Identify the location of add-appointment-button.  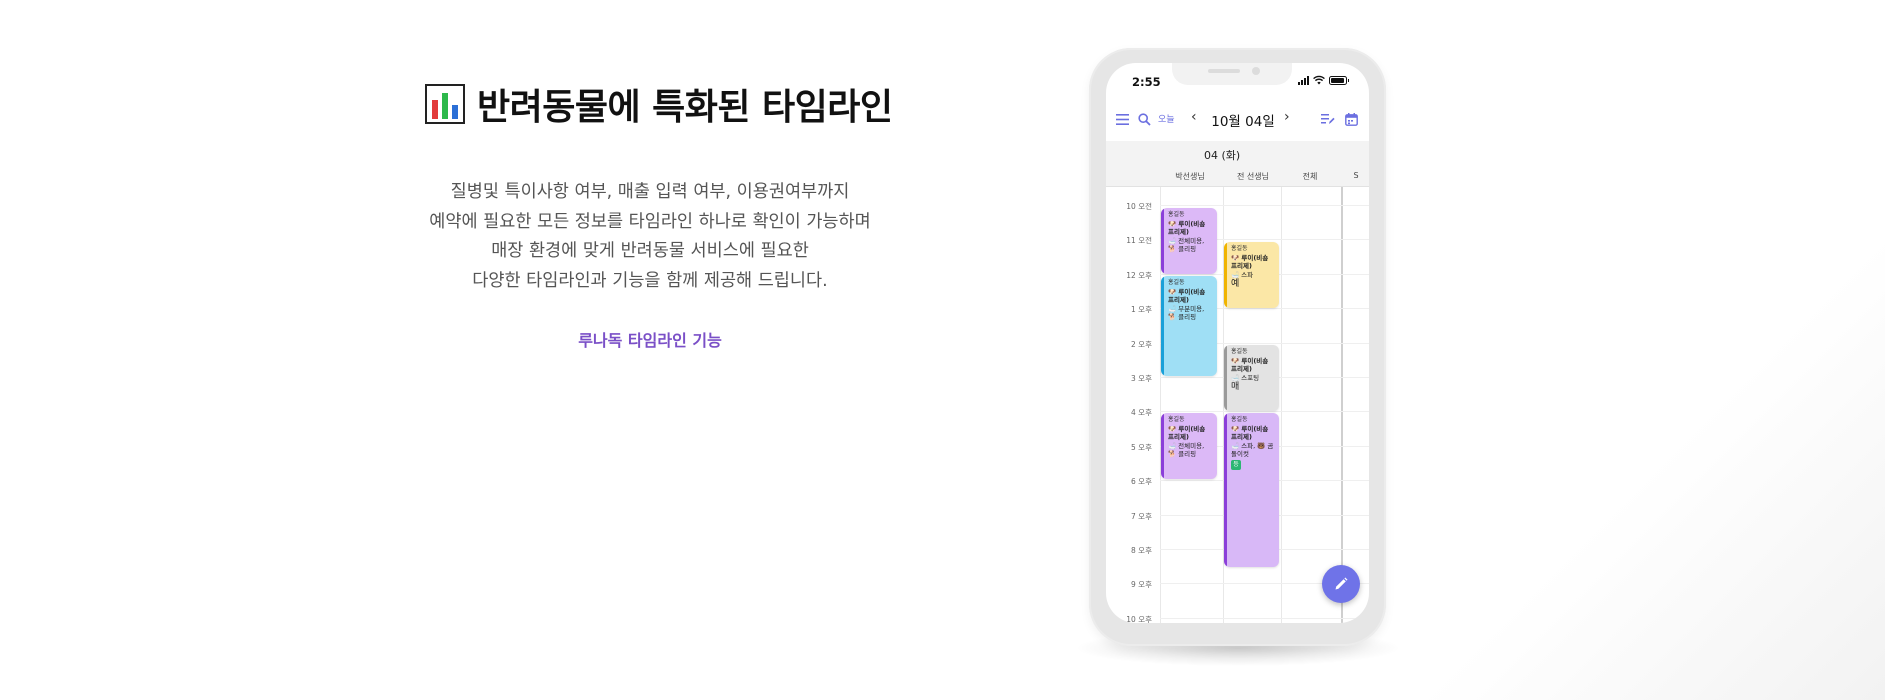
(1341, 584).